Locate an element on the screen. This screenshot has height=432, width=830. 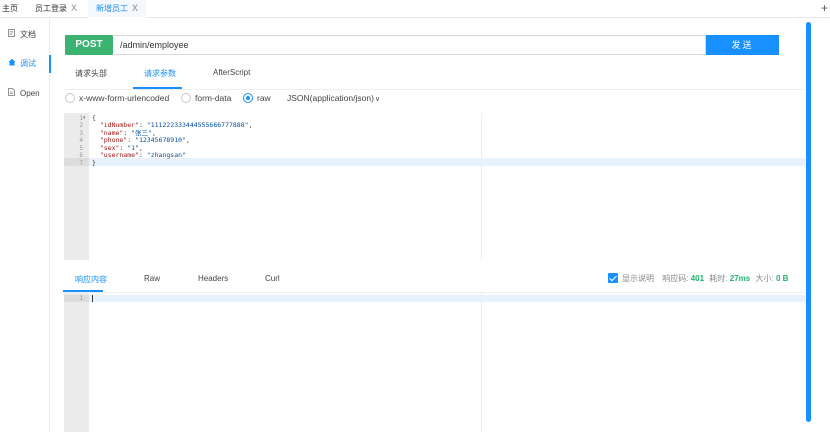
sidebar-item-open: Open is located at coordinates (25, 94).